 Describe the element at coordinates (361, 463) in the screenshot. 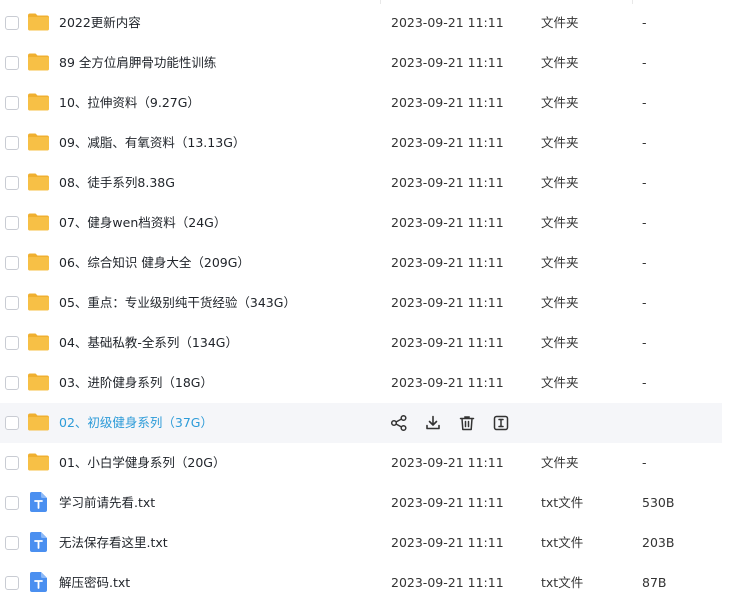

I see `file-row: 01、小白学健身系列（20G） 2023-09-21 11:11 文件夹 -` at that location.